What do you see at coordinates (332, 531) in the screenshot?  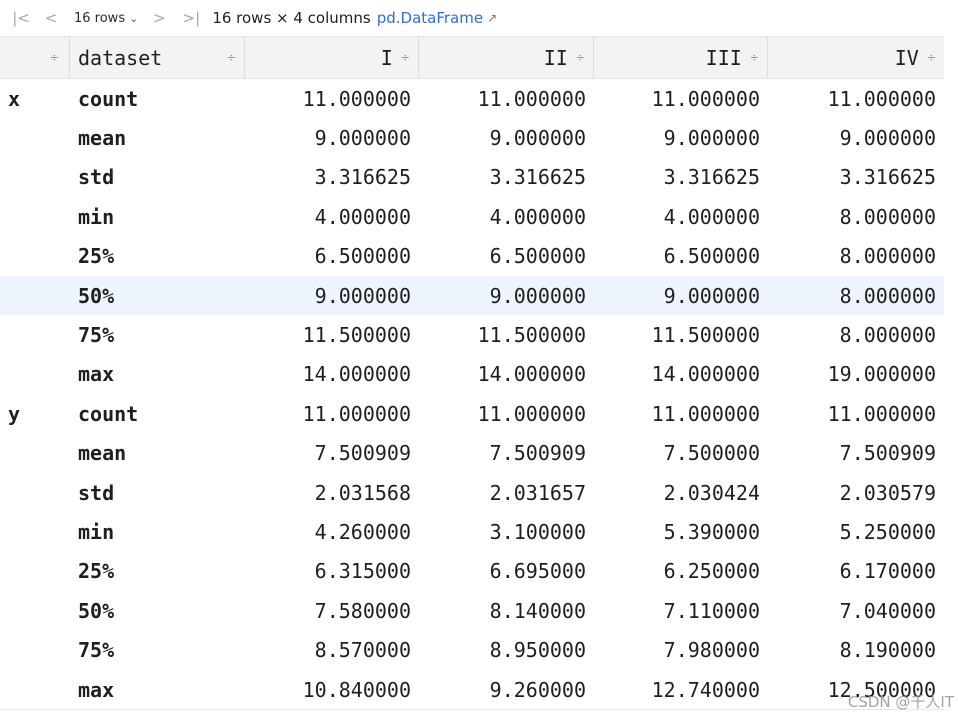 I see `table-cell: 4.260000` at bounding box center [332, 531].